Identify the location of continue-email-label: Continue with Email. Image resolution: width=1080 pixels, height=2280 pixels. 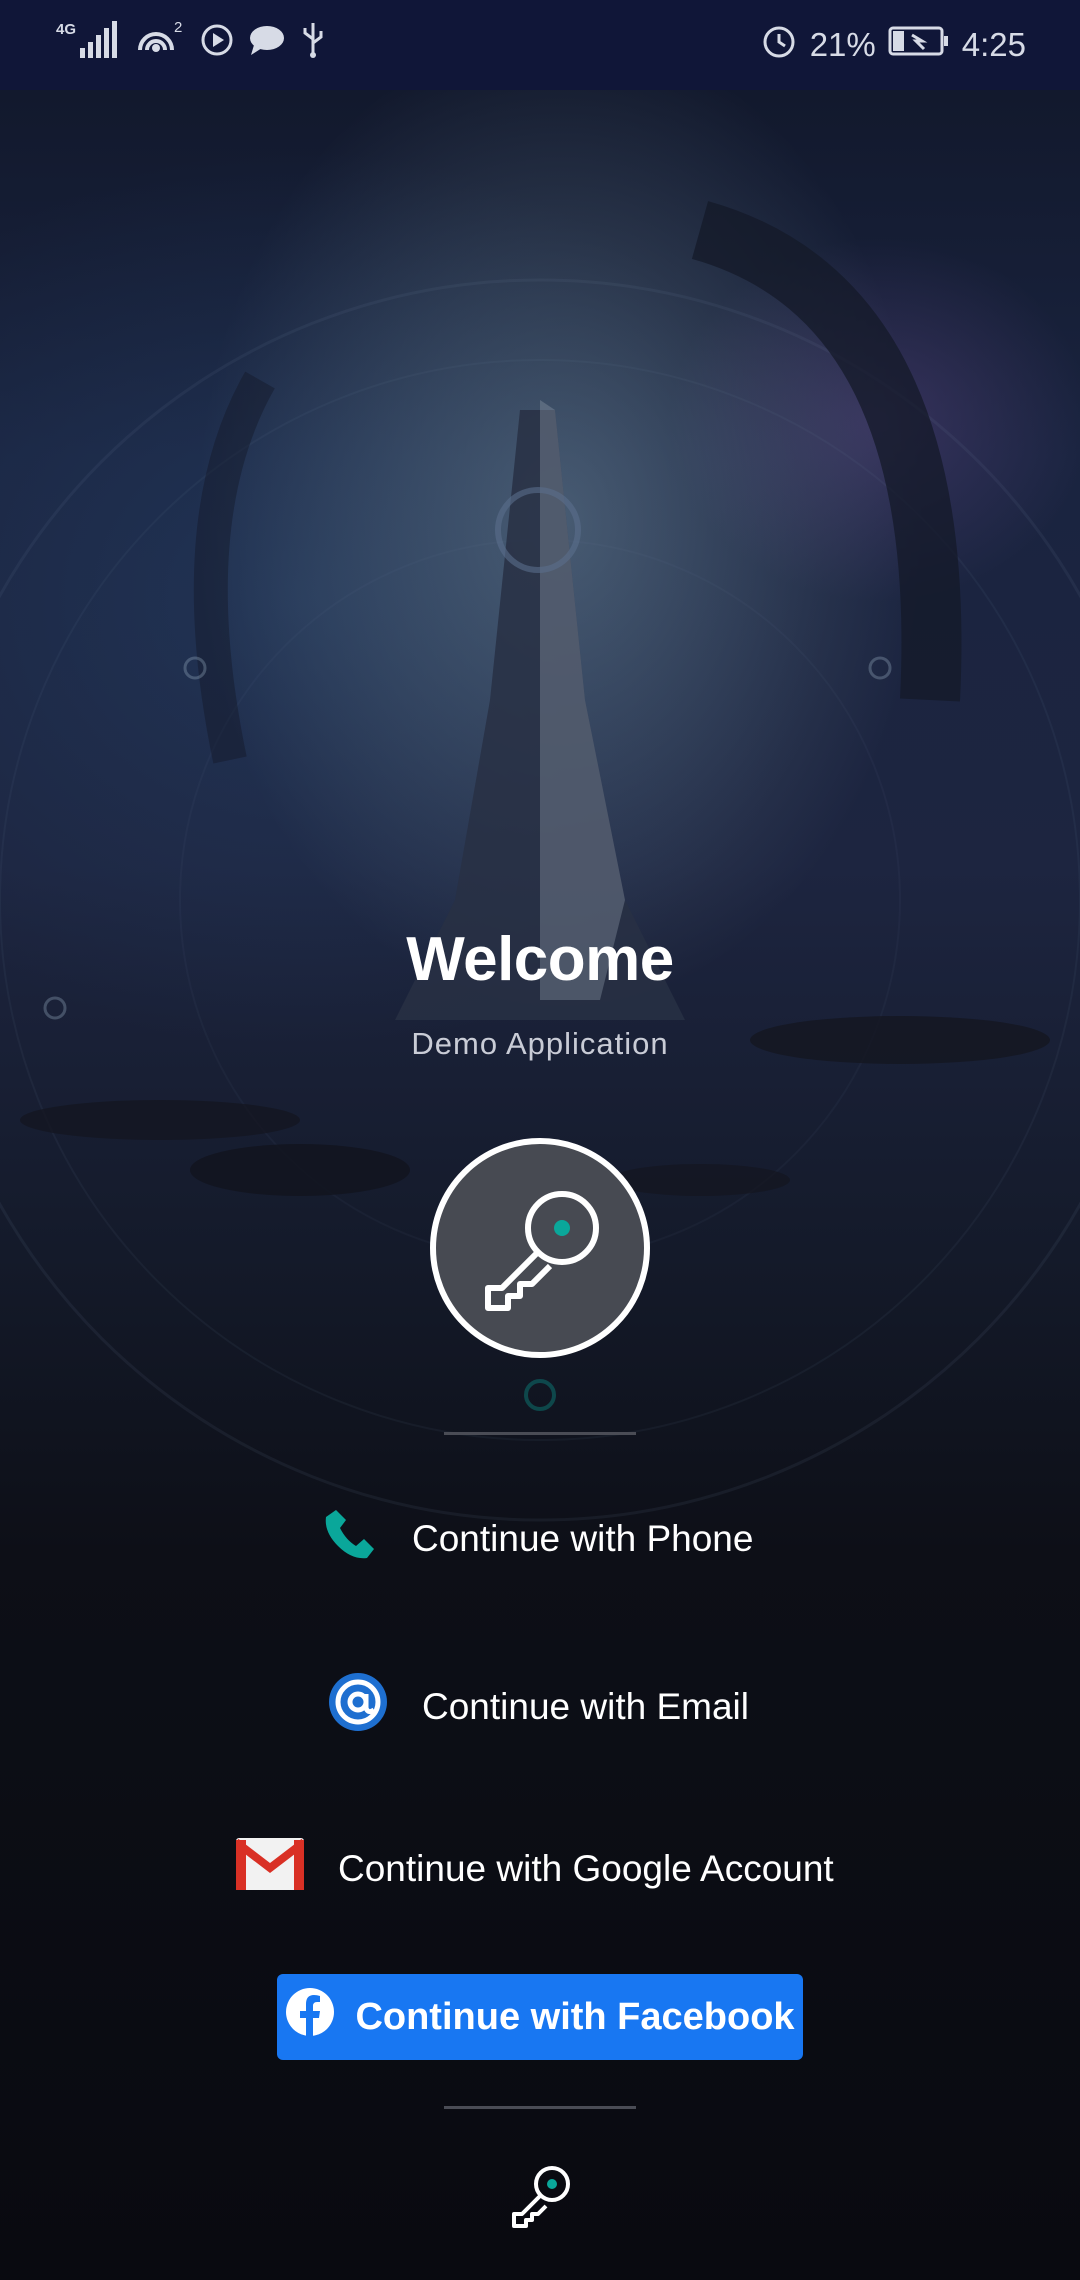
(585, 1706).